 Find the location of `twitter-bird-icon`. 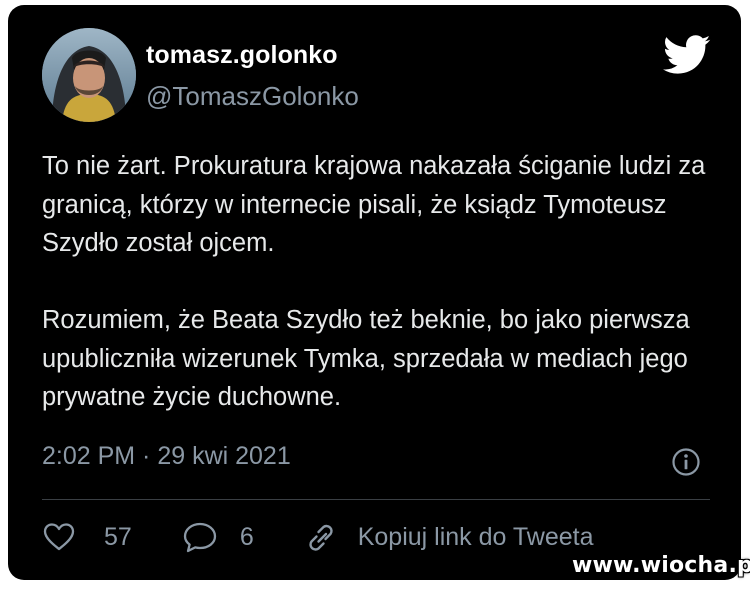

twitter-bird-icon is located at coordinates (687, 55).